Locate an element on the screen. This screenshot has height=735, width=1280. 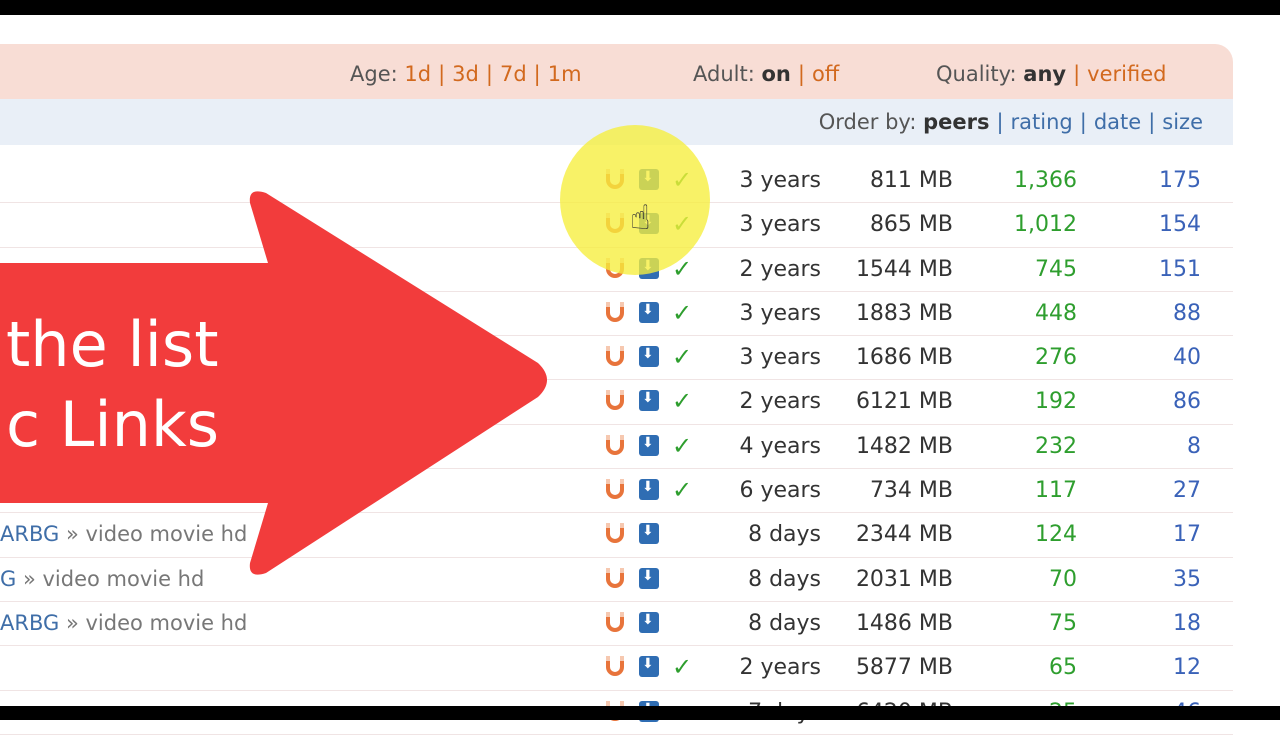
size-cell: 1883 MB is located at coordinates (904, 313).